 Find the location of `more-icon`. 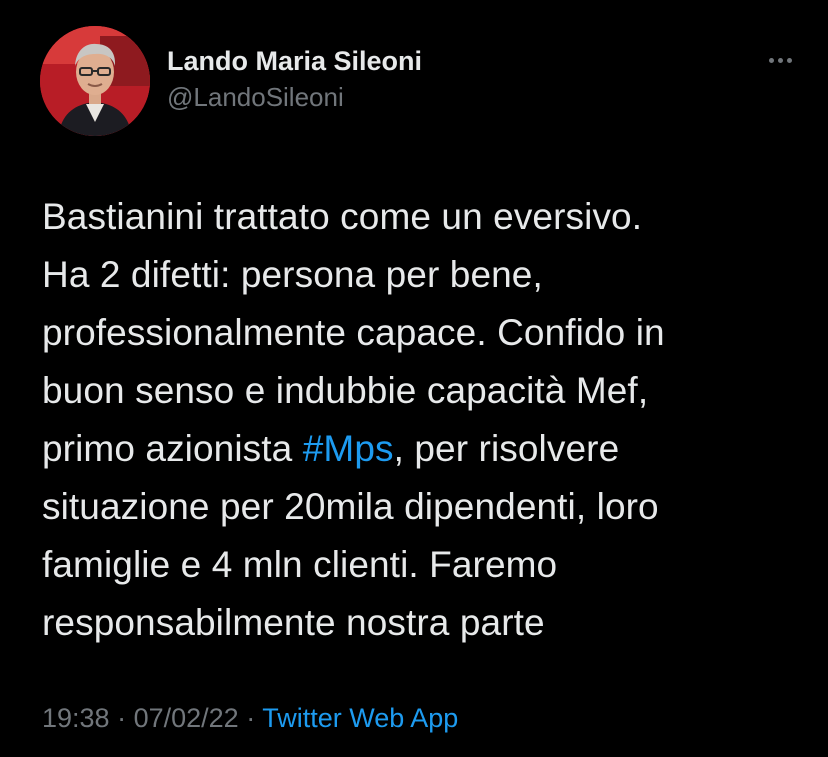

more-icon is located at coordinates (780, 60).